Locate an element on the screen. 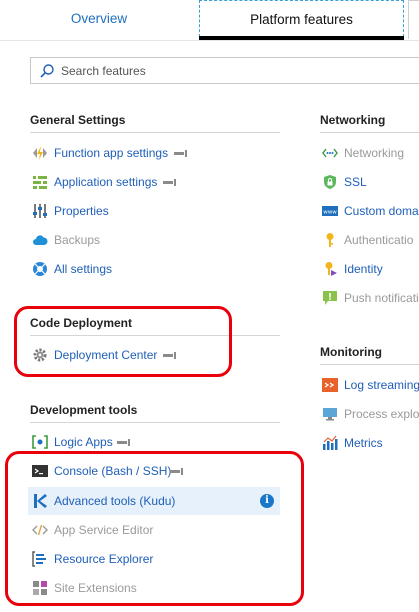 Image resolution: width=419 pixels, height=612 pixels. authentication-link: Authenticatio is located at coordinates (370, 240).